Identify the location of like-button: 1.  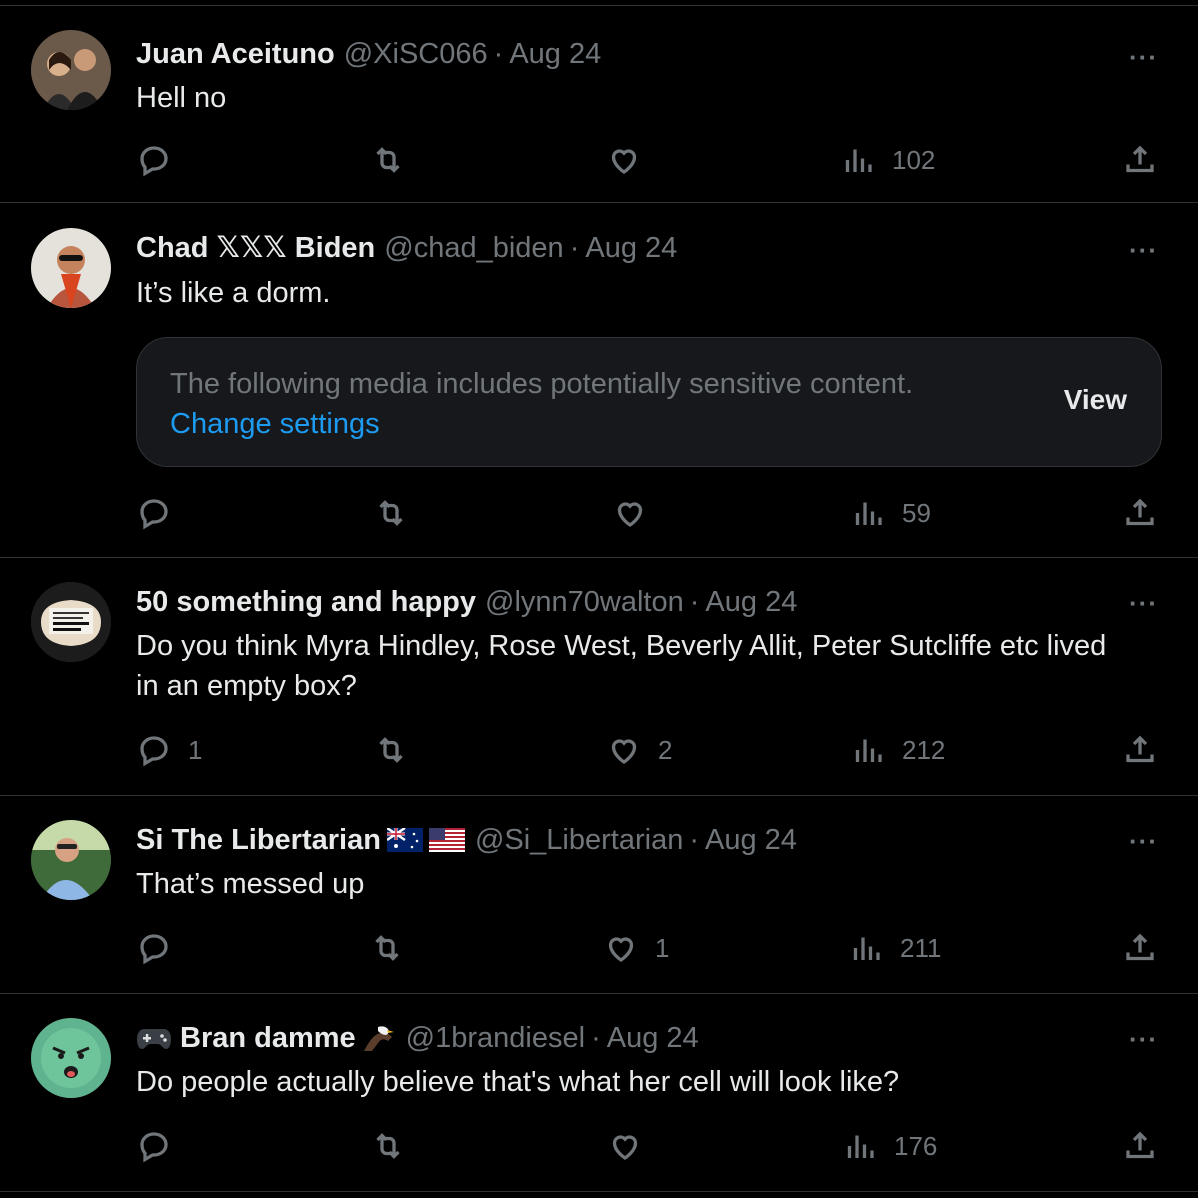
(636, 948).